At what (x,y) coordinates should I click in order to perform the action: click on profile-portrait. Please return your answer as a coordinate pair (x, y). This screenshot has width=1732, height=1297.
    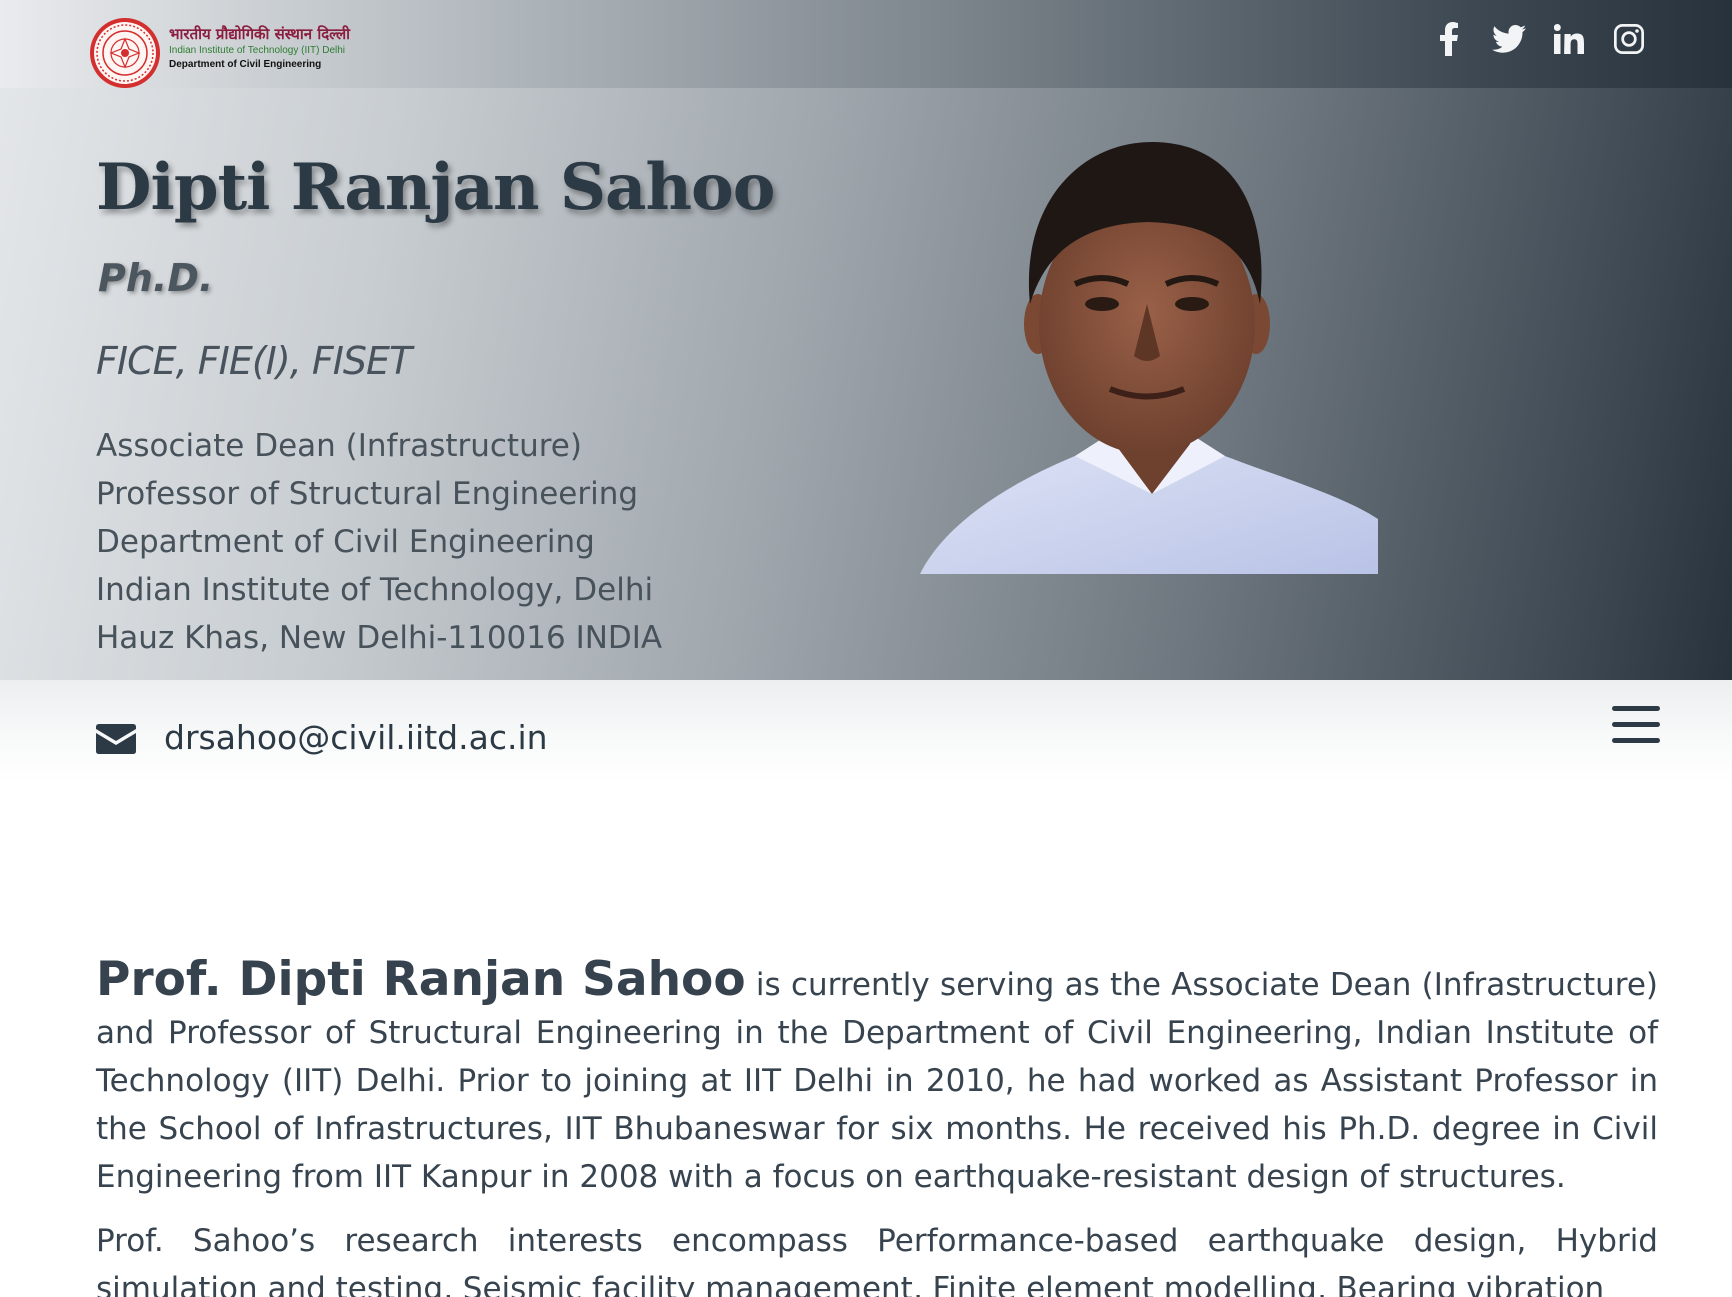
    Looking at the image, I should click on (1149, 358).